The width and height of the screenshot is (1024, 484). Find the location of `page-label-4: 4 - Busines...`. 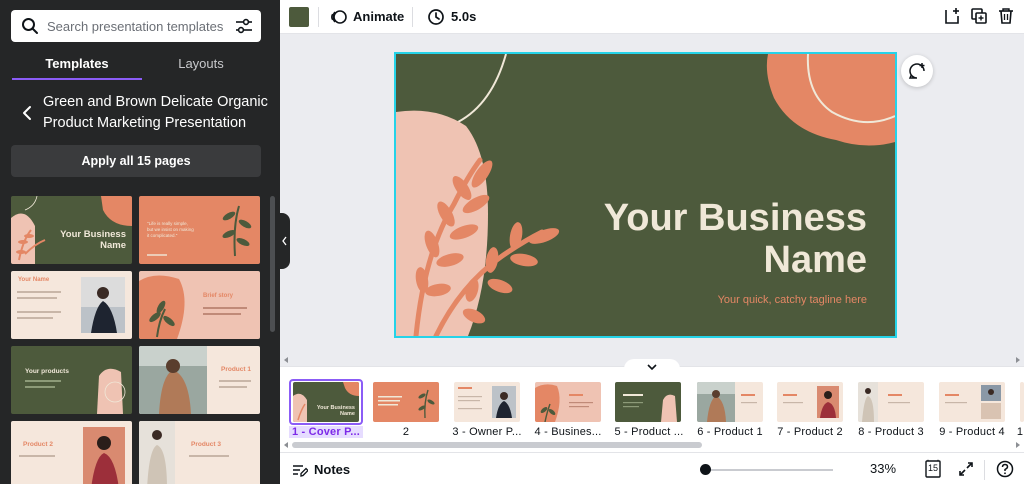

page-label-4: 4 - Busines... is located at coordinates (568, 432).